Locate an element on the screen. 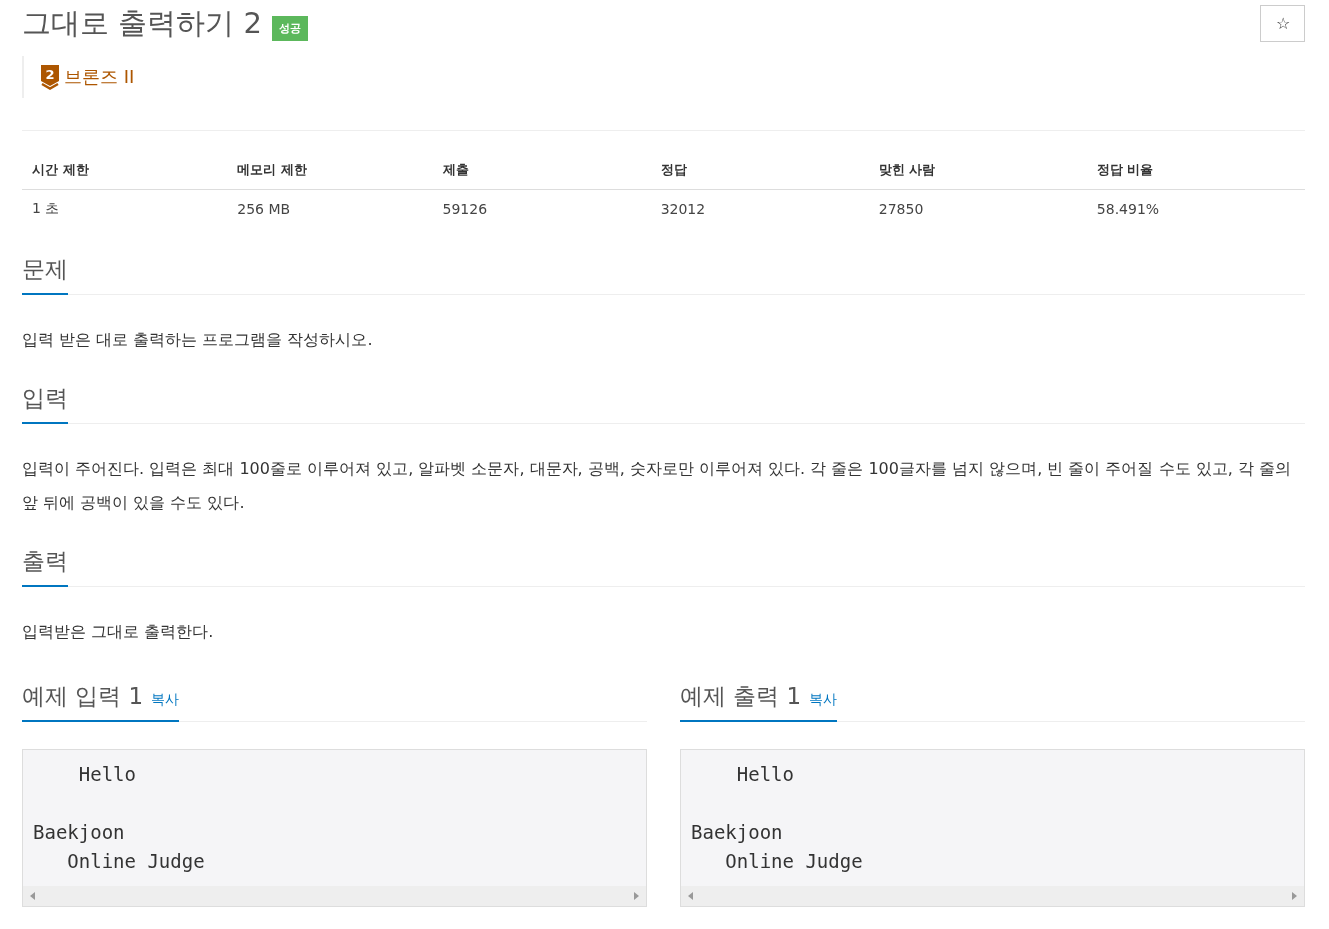  table-cell: 32012 is located at coordinates (759, 208).